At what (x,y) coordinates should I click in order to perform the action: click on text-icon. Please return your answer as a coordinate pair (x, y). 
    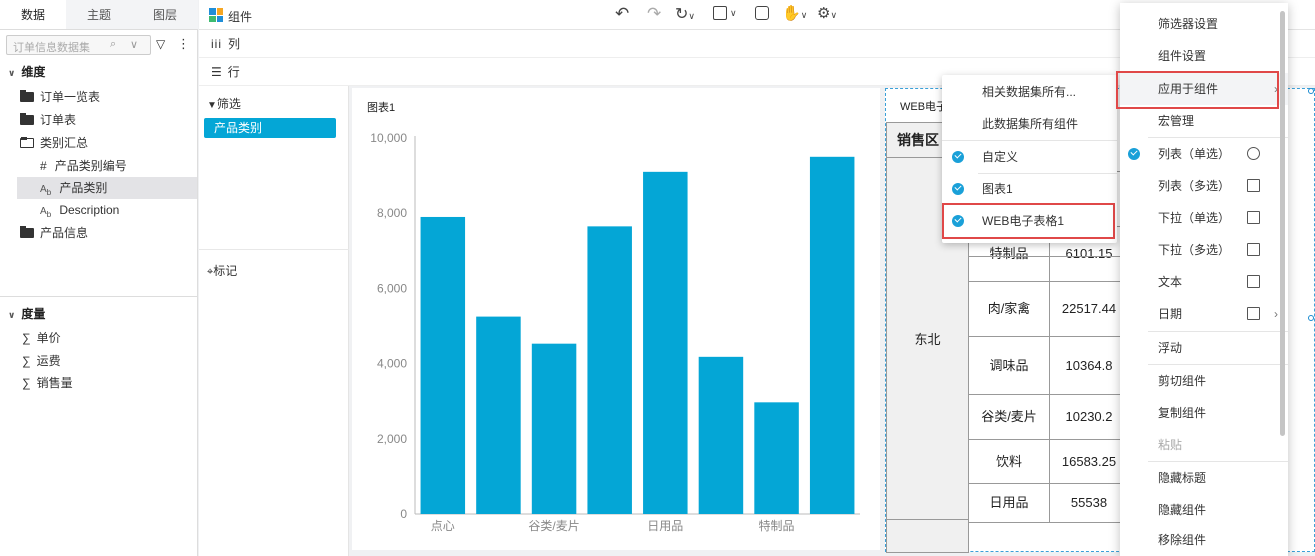
    Looking at the image, I should click on (1253, 281).